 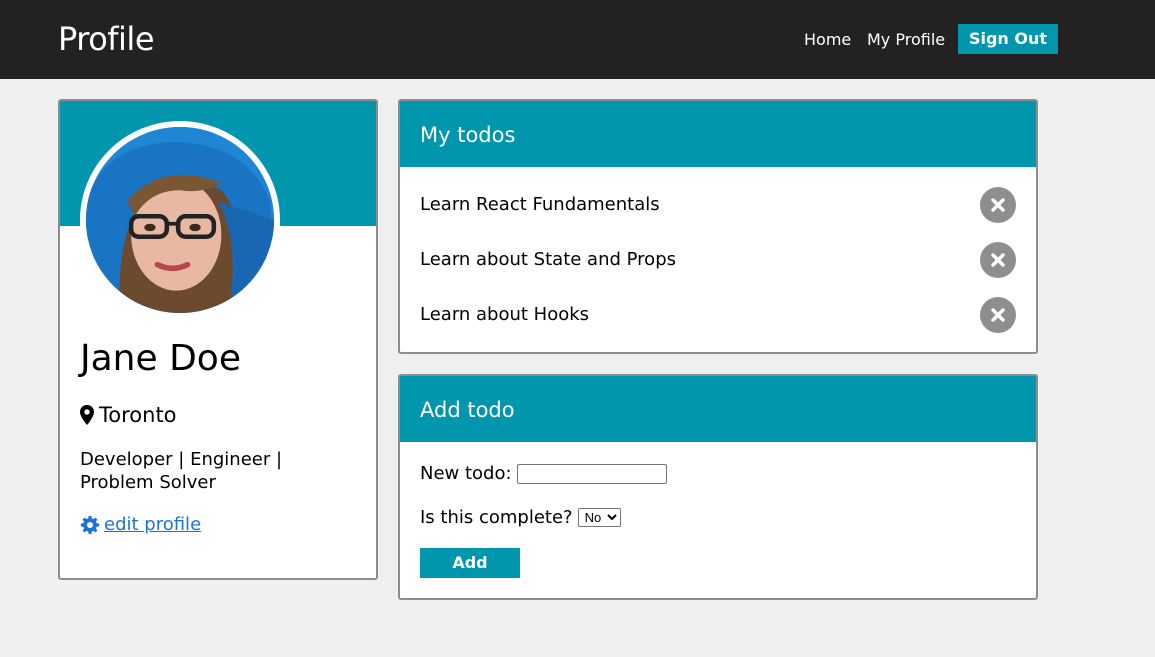 I want to click on todo-item: Learn about Hooks, so click(x=718, y=315).